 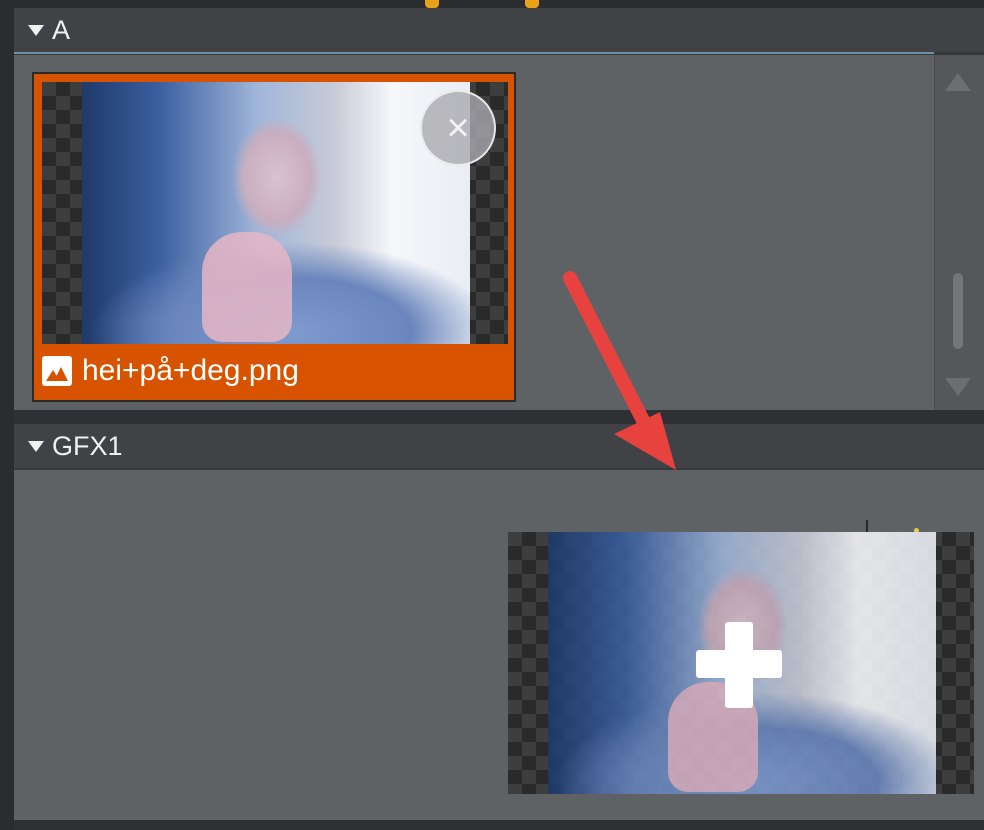 What do you see at coordinates (739, 665) in the screenshot?
I see `plus-icon` at bounding box center [739, 665].